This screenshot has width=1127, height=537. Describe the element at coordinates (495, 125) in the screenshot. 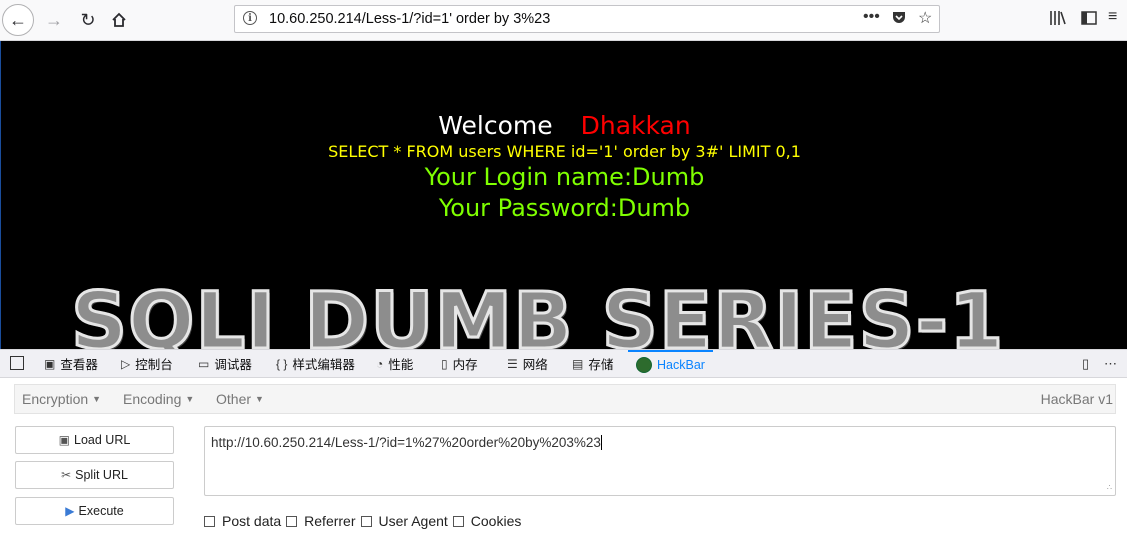

I see `welcome-text: Welcome` at that location.